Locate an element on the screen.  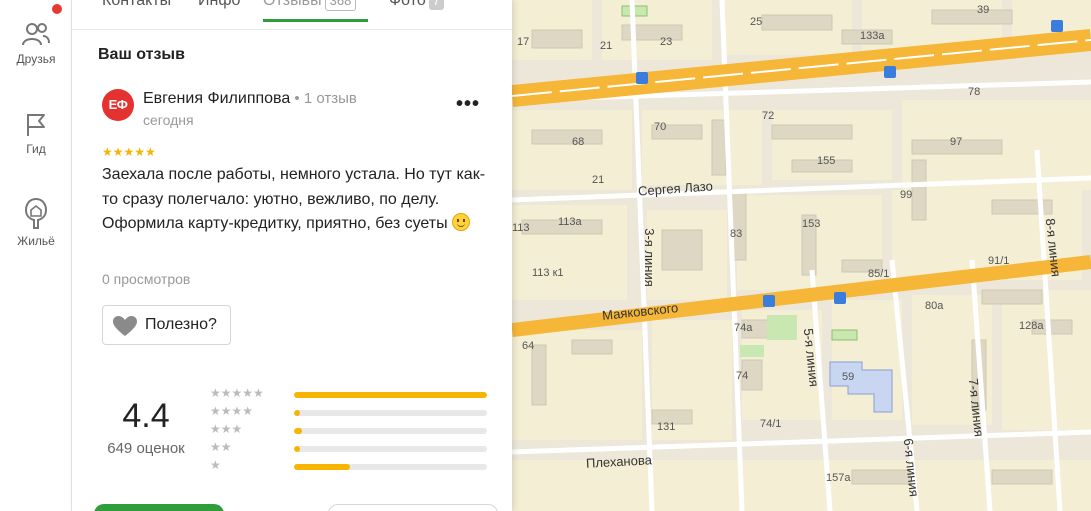
rail-label-friends: Друзья is located at coordinates (36, 59).